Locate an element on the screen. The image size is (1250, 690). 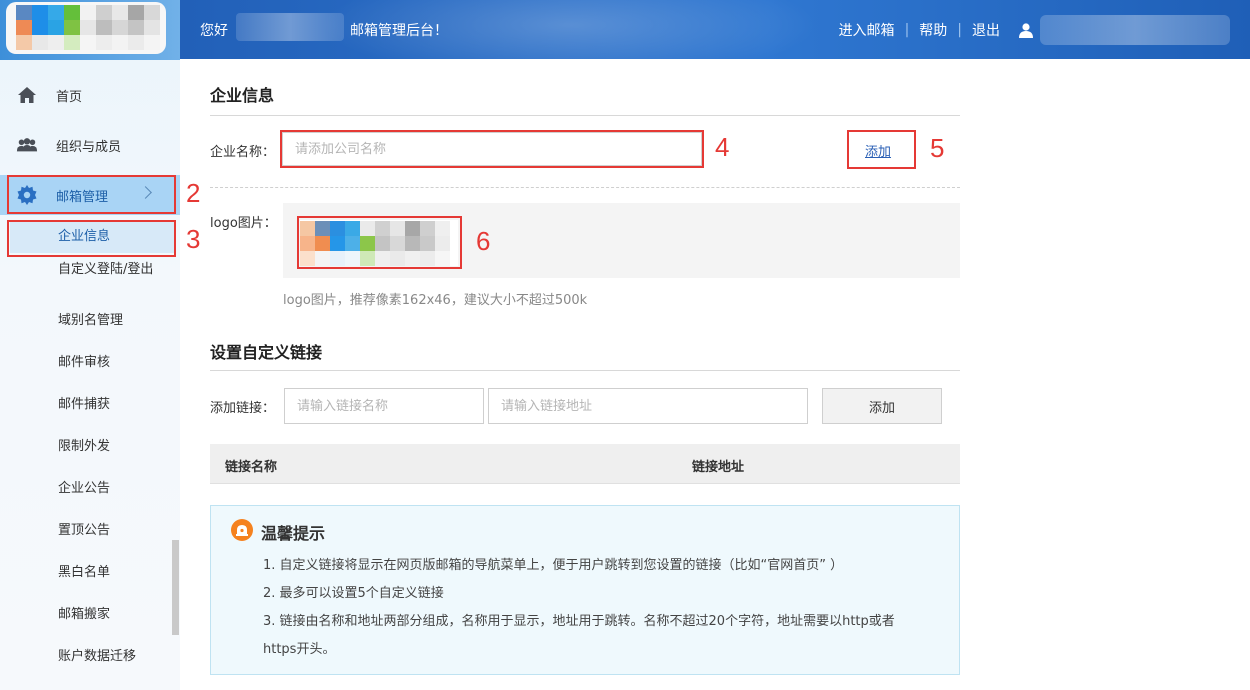
header-links: 进入邮箱 | 帮助 | 退出 is located at coordinates (1044, 29).